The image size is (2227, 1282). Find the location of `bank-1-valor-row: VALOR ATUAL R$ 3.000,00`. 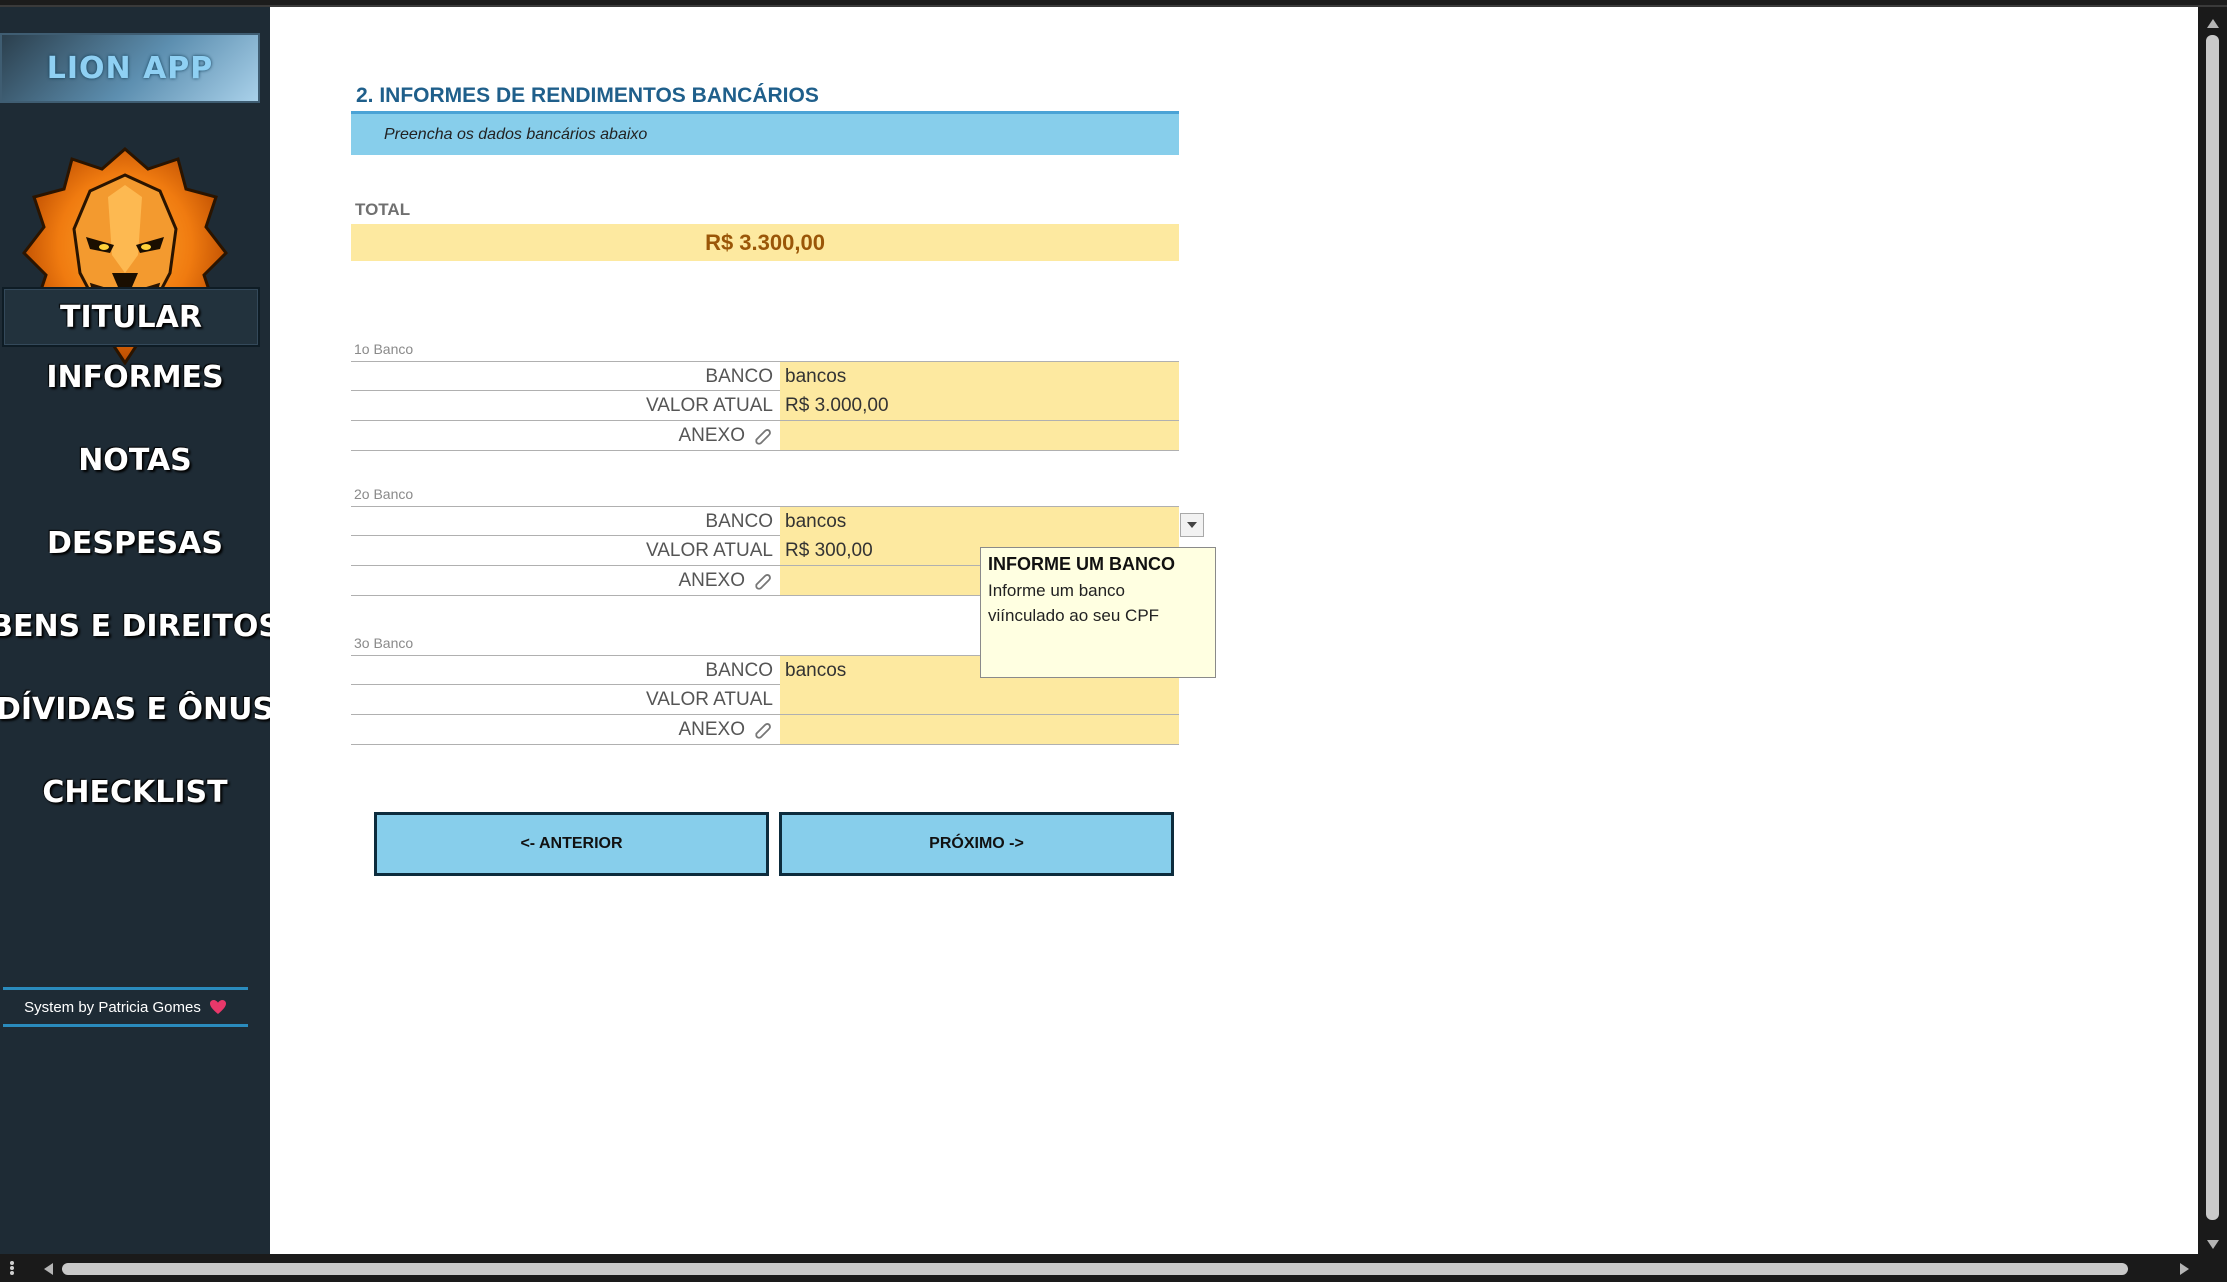

bank-1-valor-row: VALOR ATUAL R$ 3.000,00 is located at coordinates (765, 406).